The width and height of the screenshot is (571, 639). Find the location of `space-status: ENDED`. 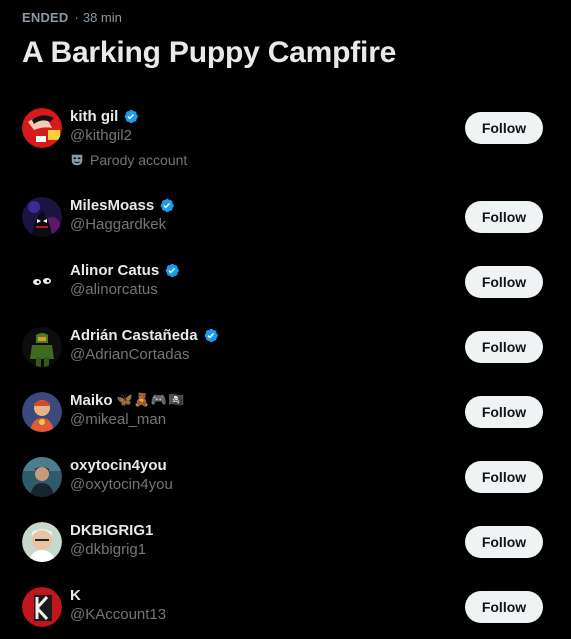

space-status: ENDED is located at coordinates (45, 17).